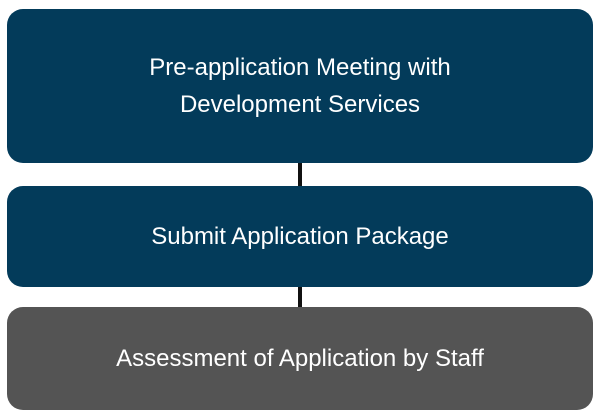 The width and height of the screenshot is (597, 412). What do you see at coordinates (300, 67) in the screenshot?
I see `step-1-label-line-1: Pre-application Meeting with` at bounding box center [300, 67].